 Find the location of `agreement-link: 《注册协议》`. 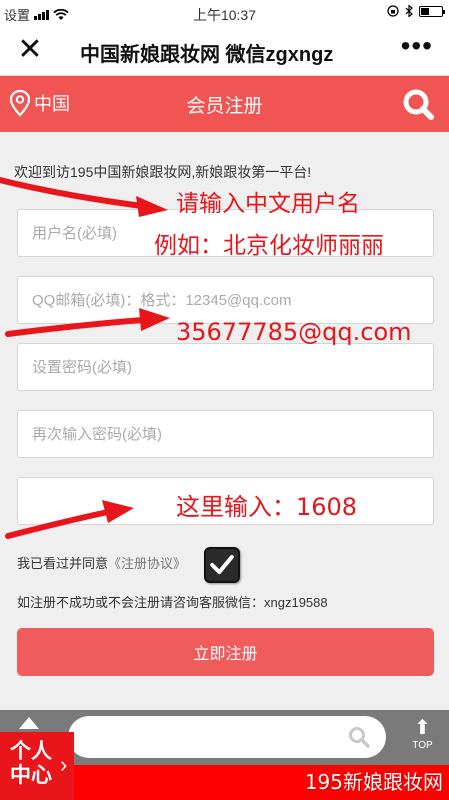

agreement-link: 《注册协议》 is located at coordinates (147, 563).